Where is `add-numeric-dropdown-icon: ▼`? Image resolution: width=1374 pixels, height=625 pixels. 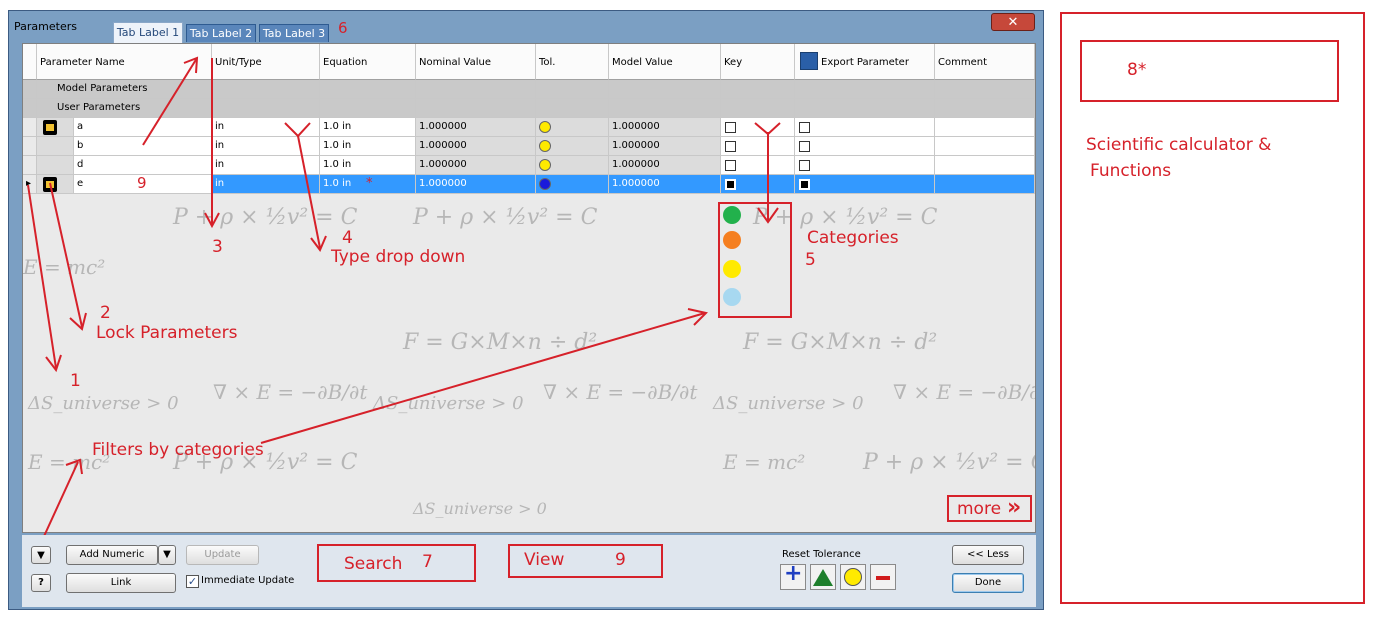
add-numeric-dropdown-icon: ▼ is located at coordinates (167, 555).